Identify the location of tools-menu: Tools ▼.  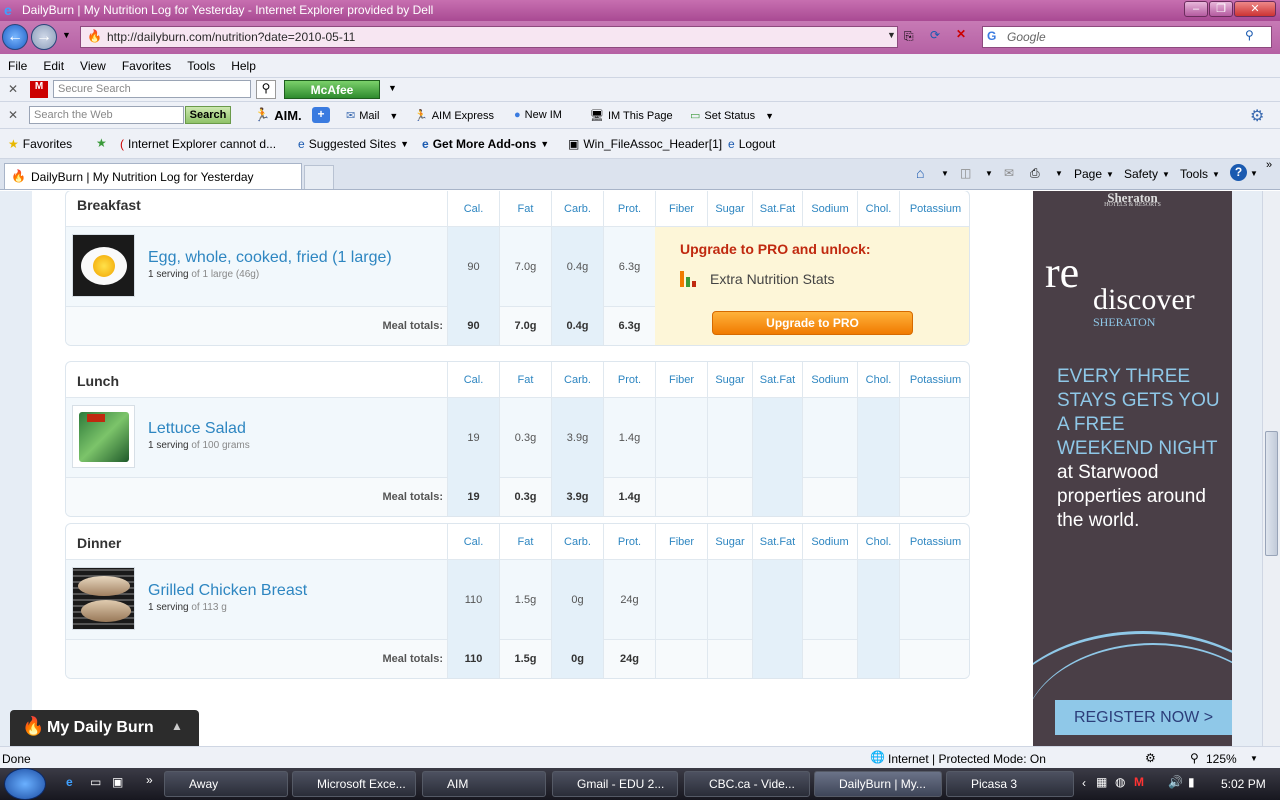
(1200, 174).